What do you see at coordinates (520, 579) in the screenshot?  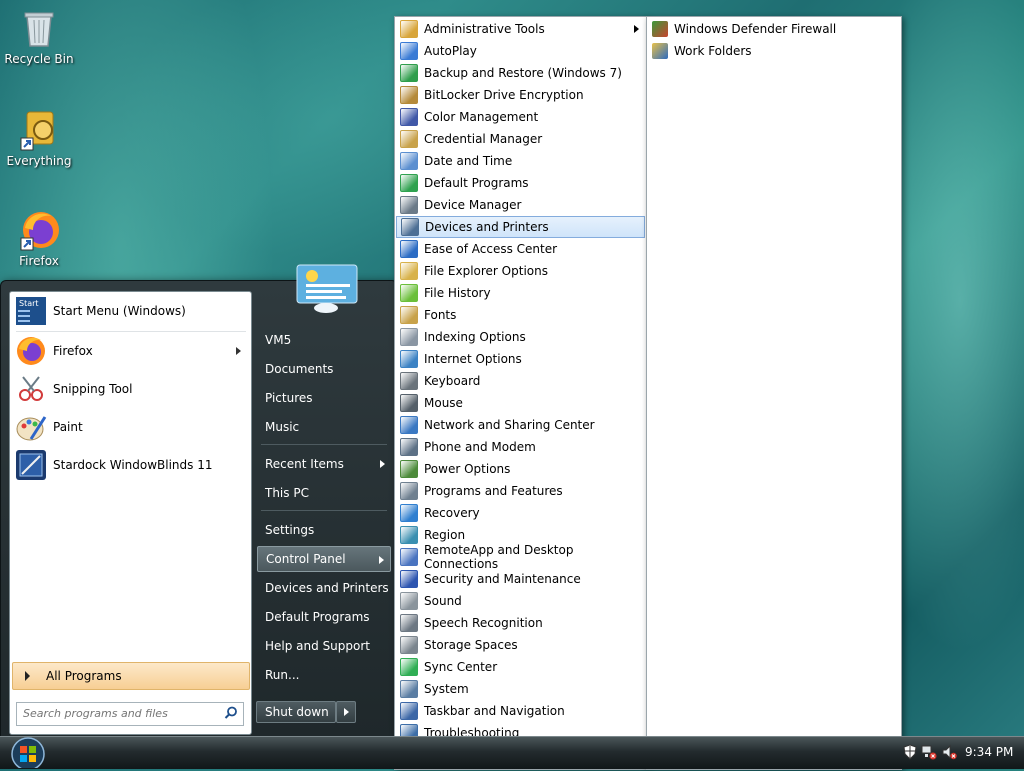 I see `menu-item-security-and-maintenance: Security and Maintenance` at bounding box center [520, 579].